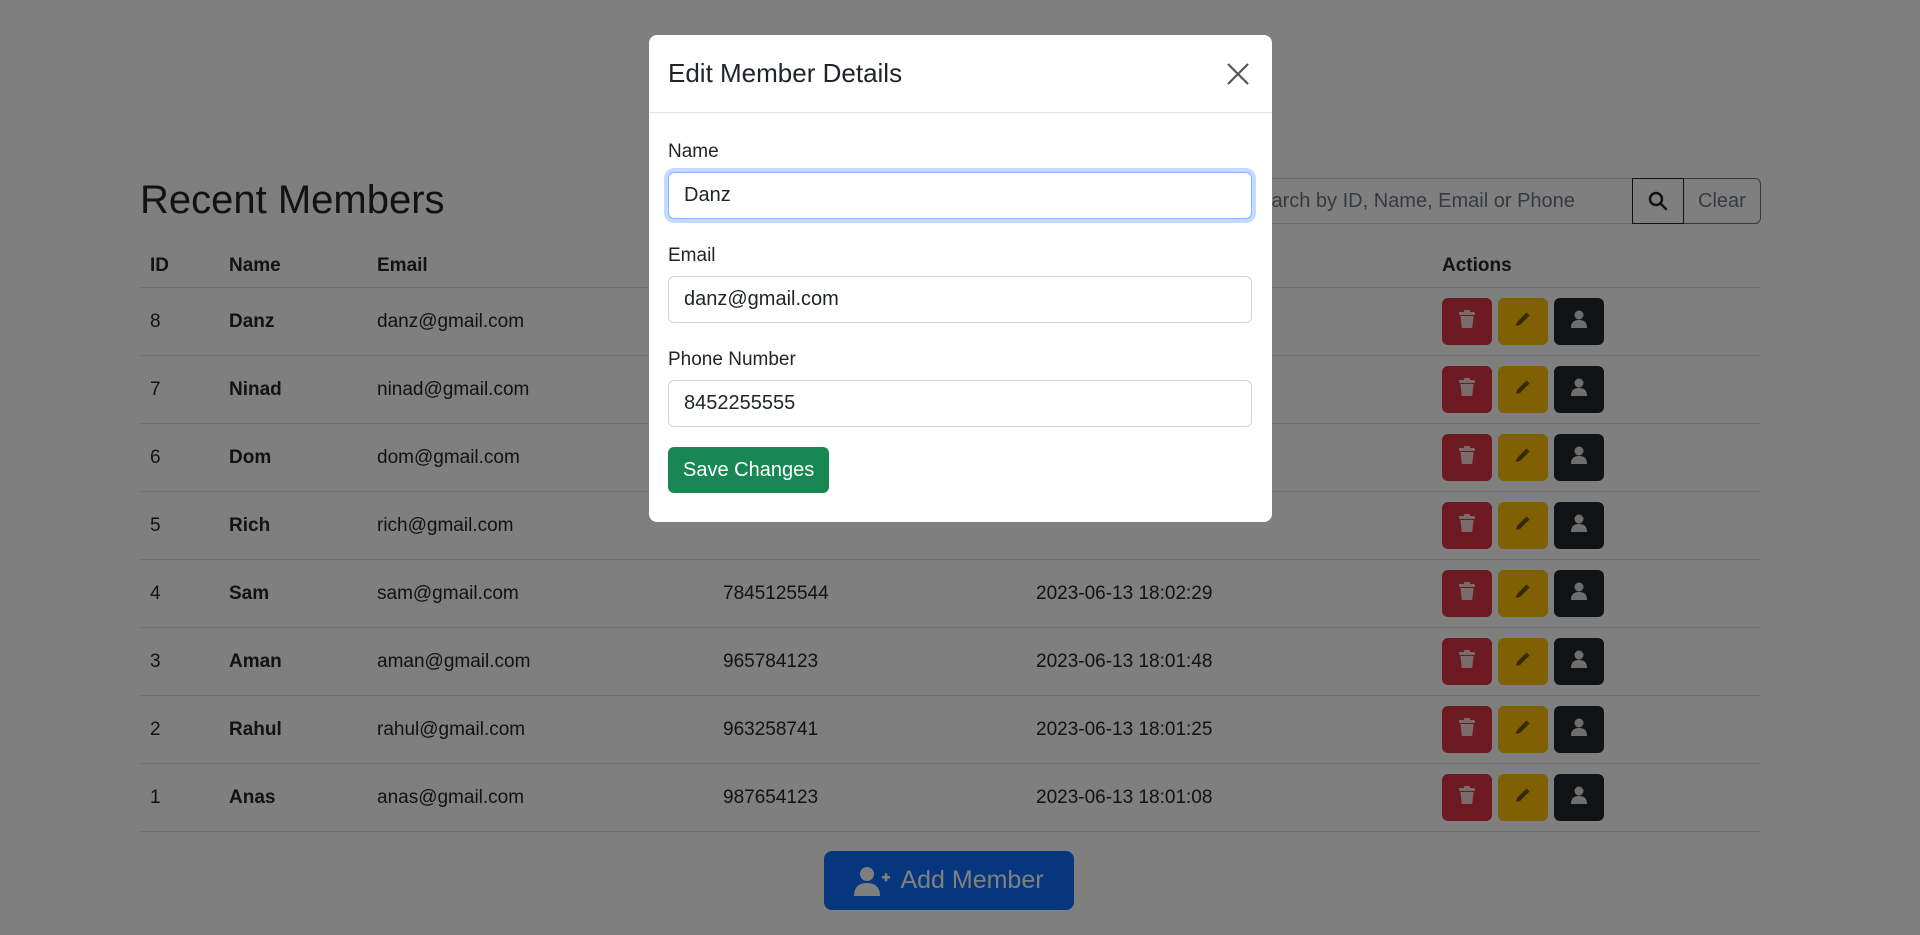  I want to click on name-field, so click(960, 195).